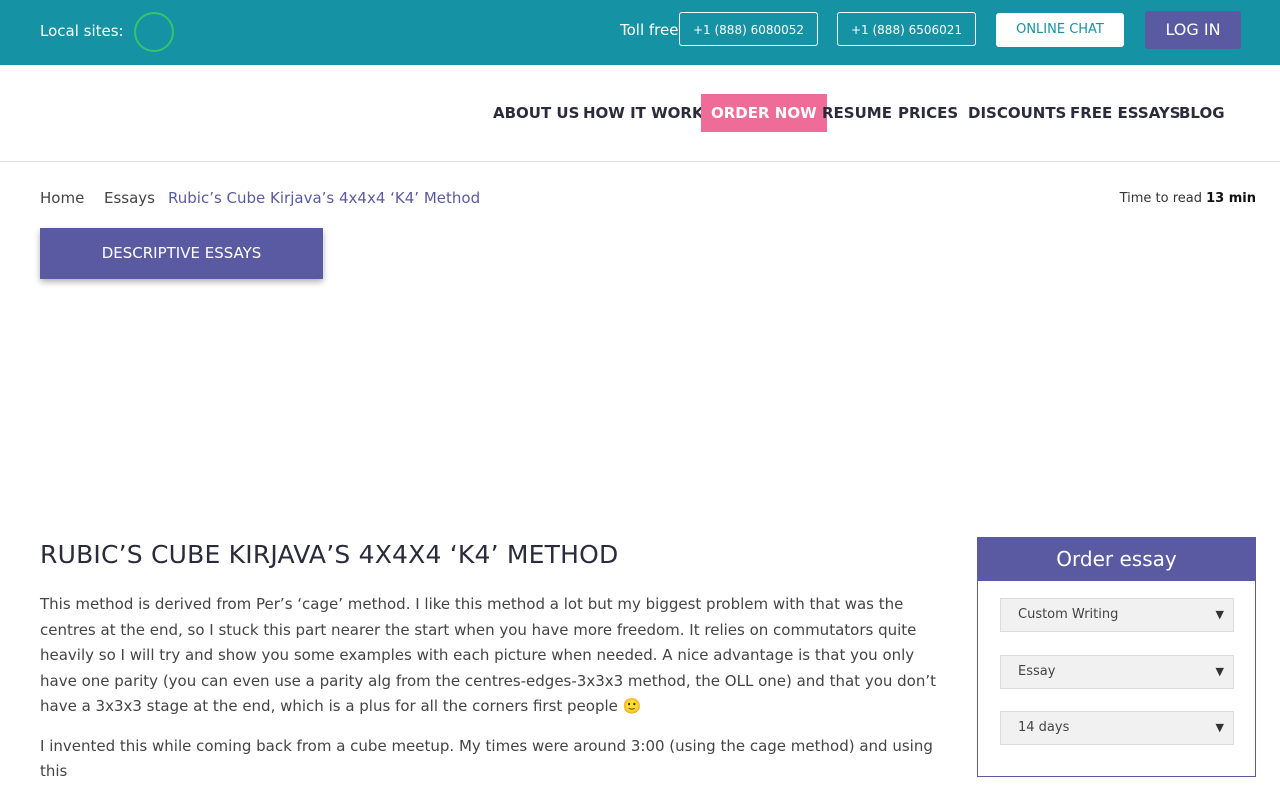 This screenshot has width=1280, height=799. I want to click on nav-resume: RESUME, so click(857, 113).